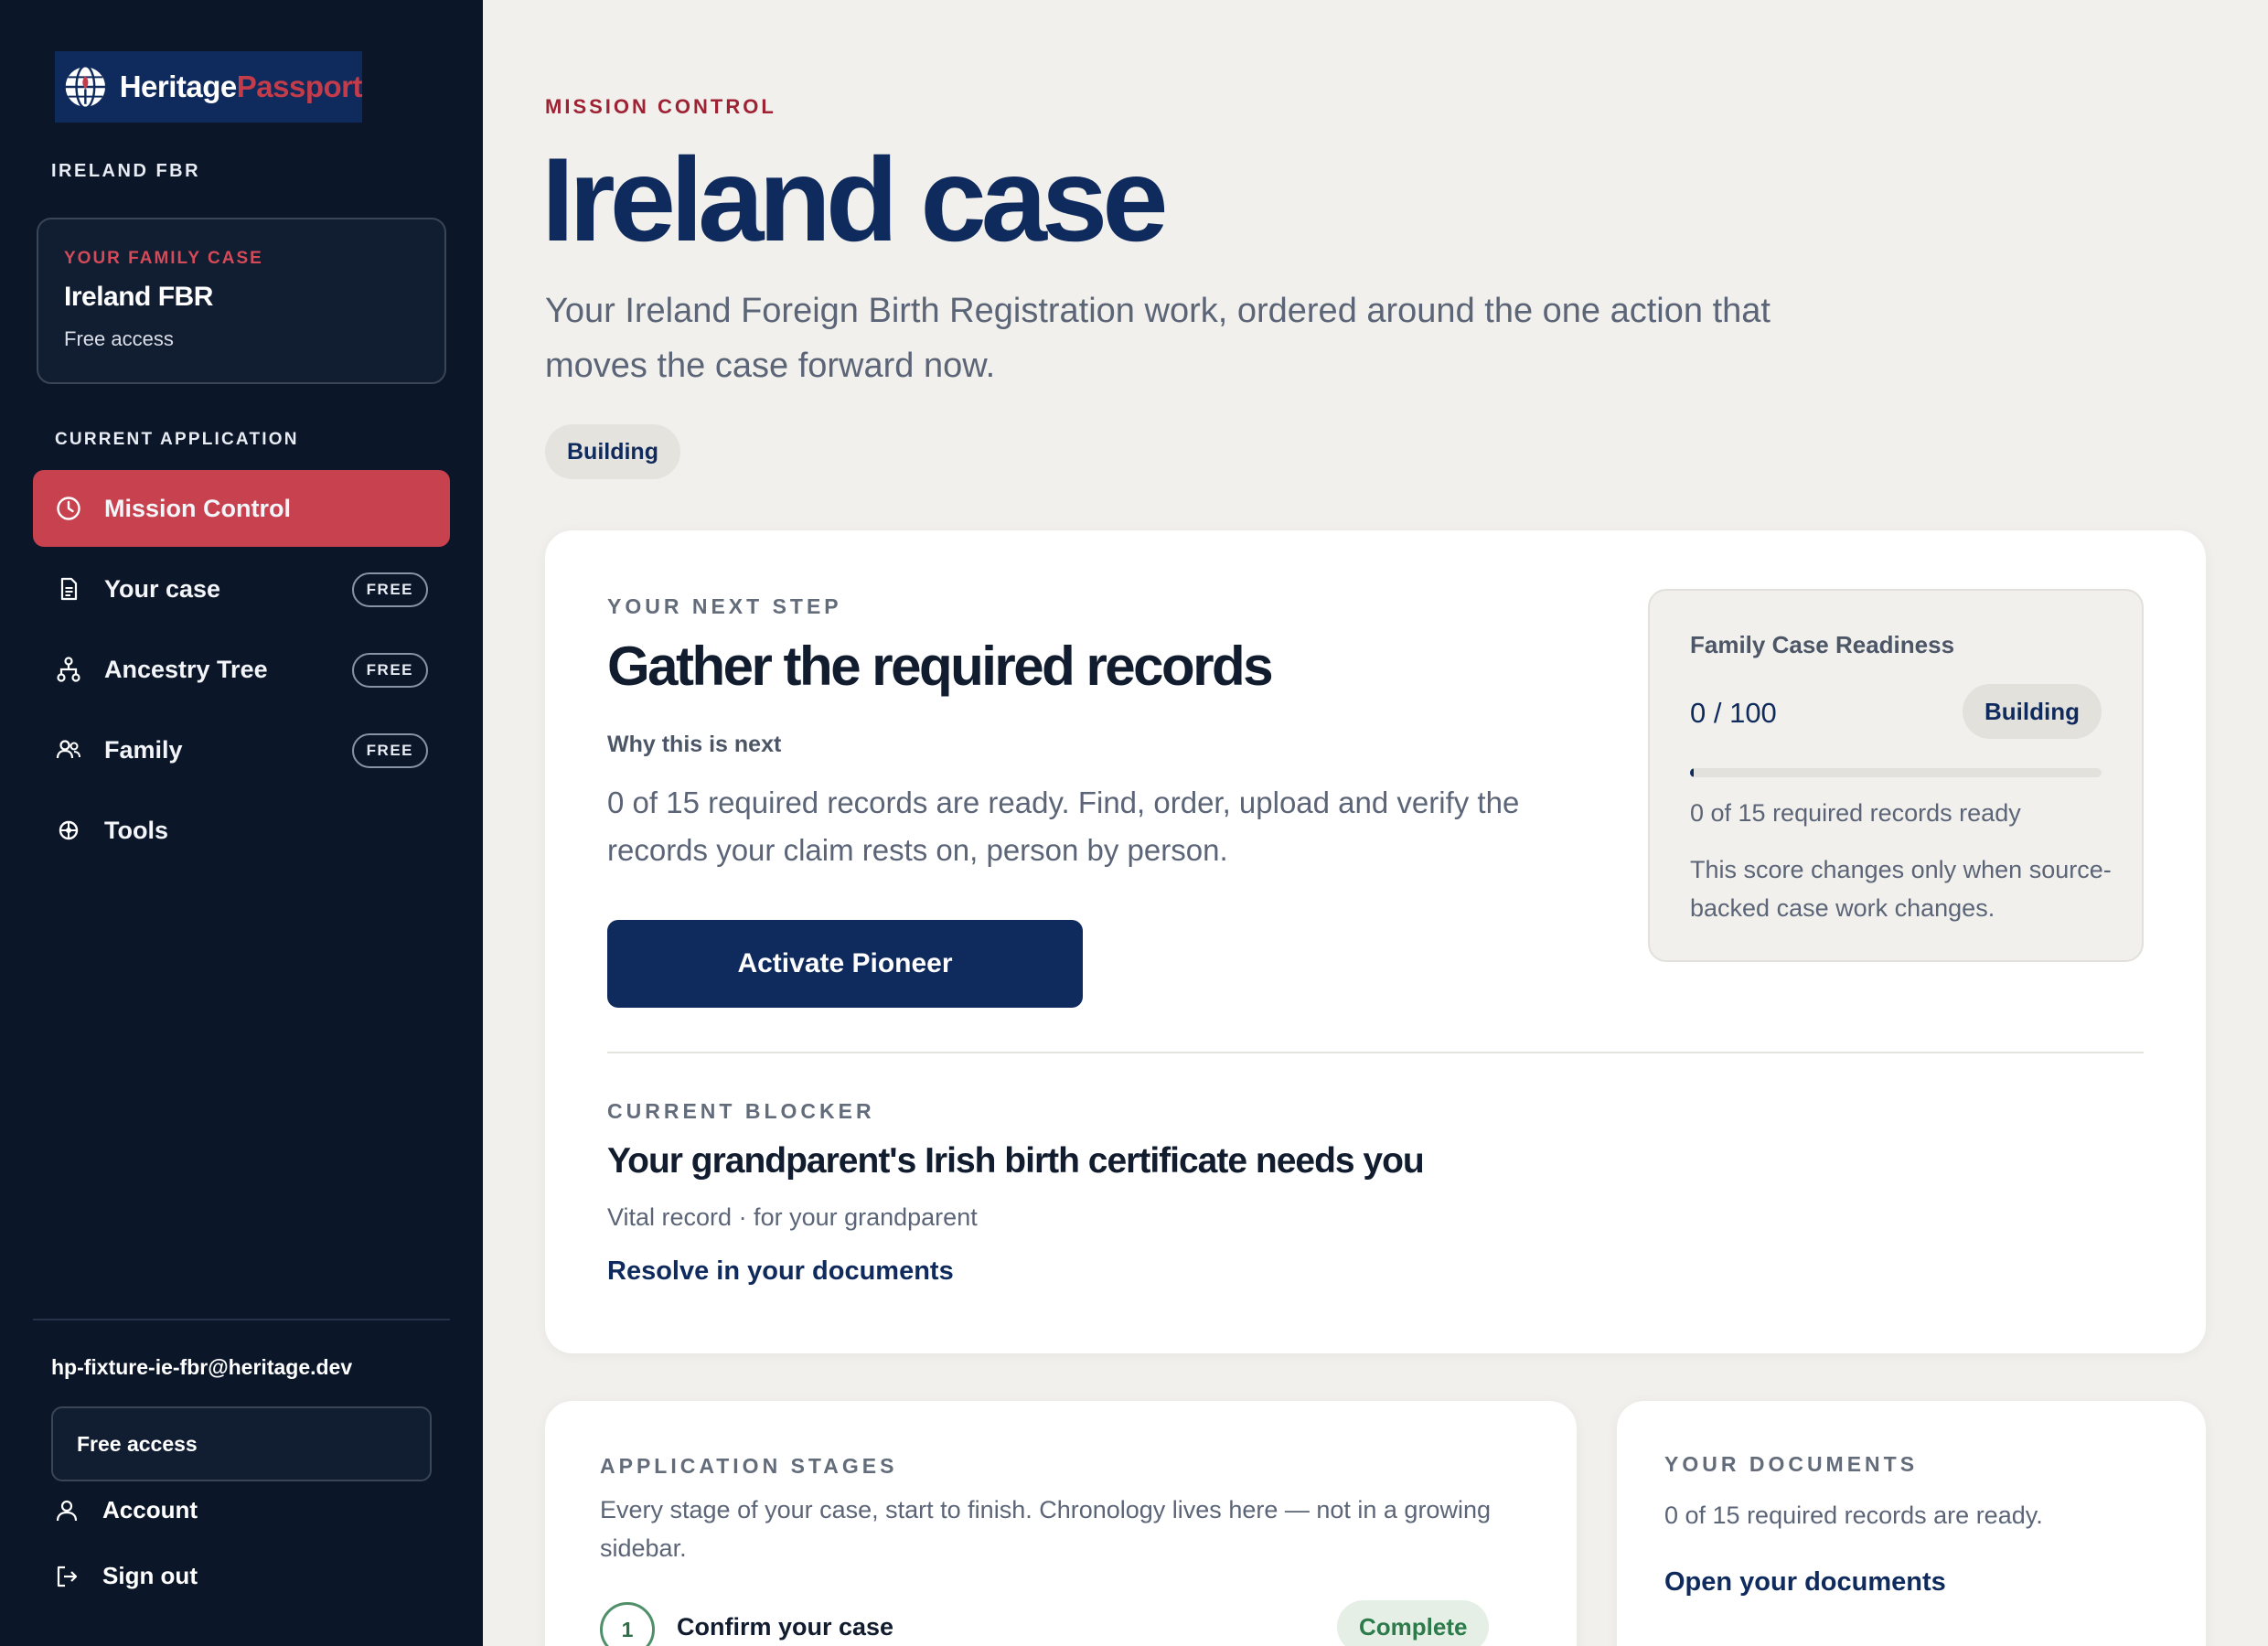 The image size is (2268, 1646). Describe the element at coordinates (660, 106) in the screenshot. I see `page-eyebrow: MISSION CONTROL` at that location.